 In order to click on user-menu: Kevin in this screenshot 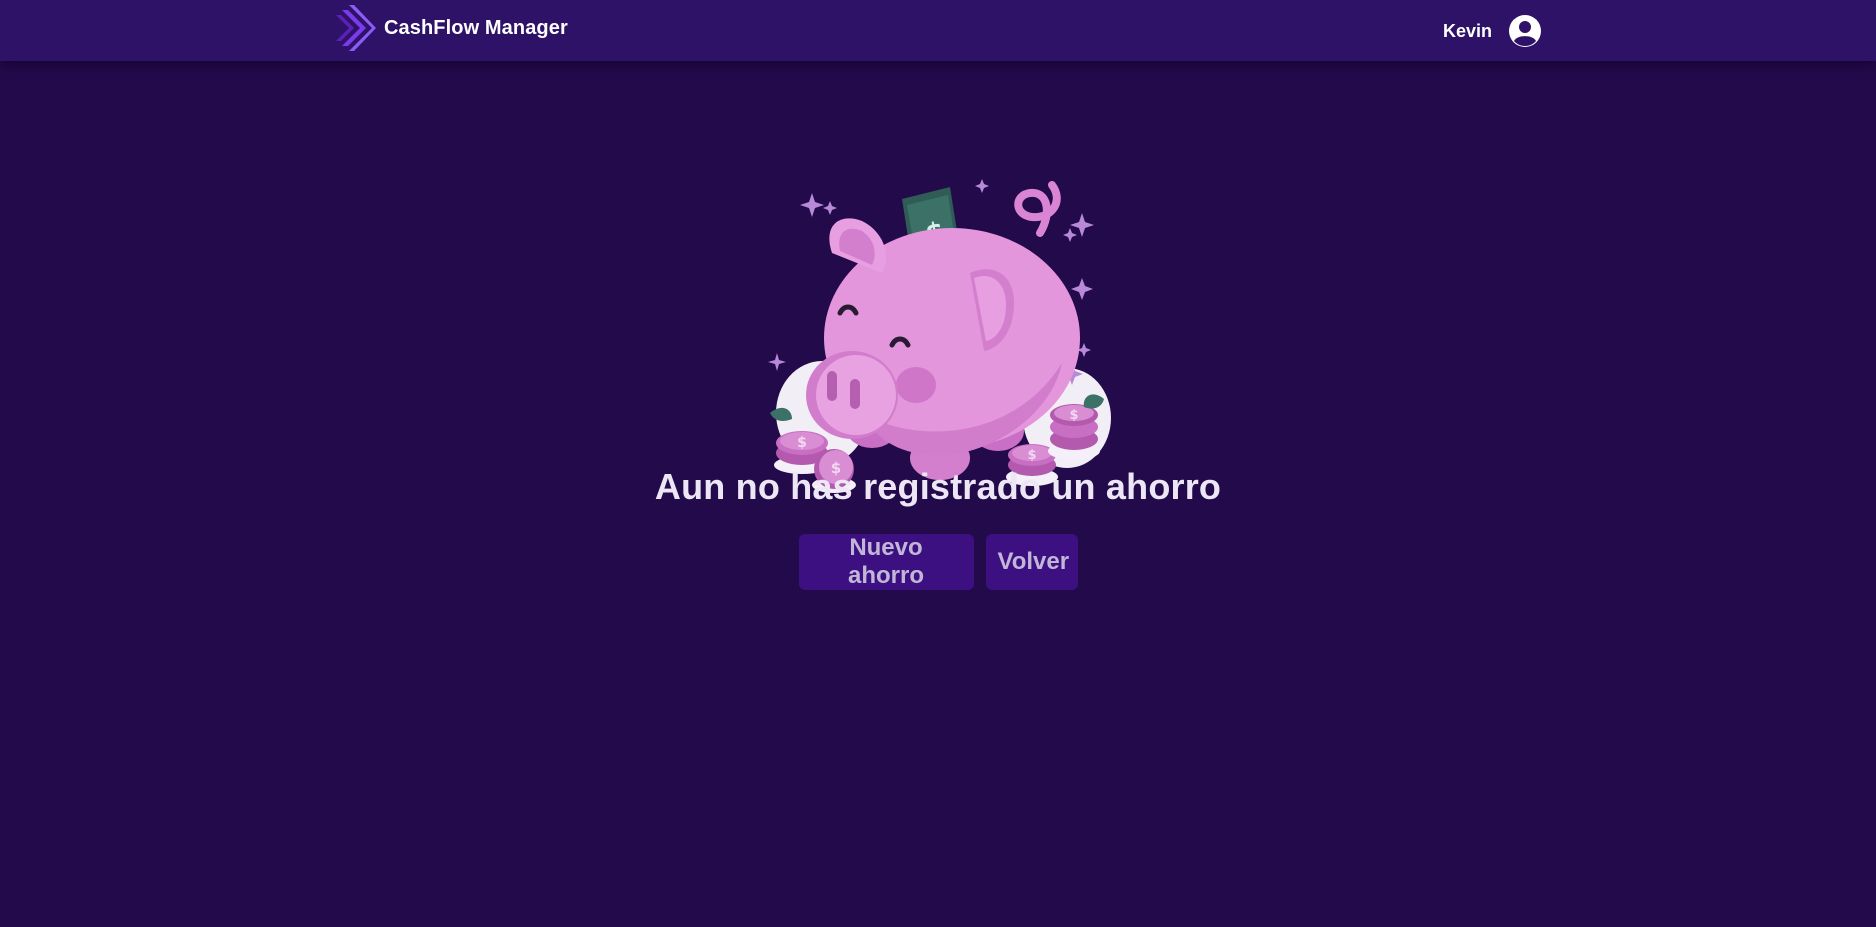, I will do `click(1492, 31)`.